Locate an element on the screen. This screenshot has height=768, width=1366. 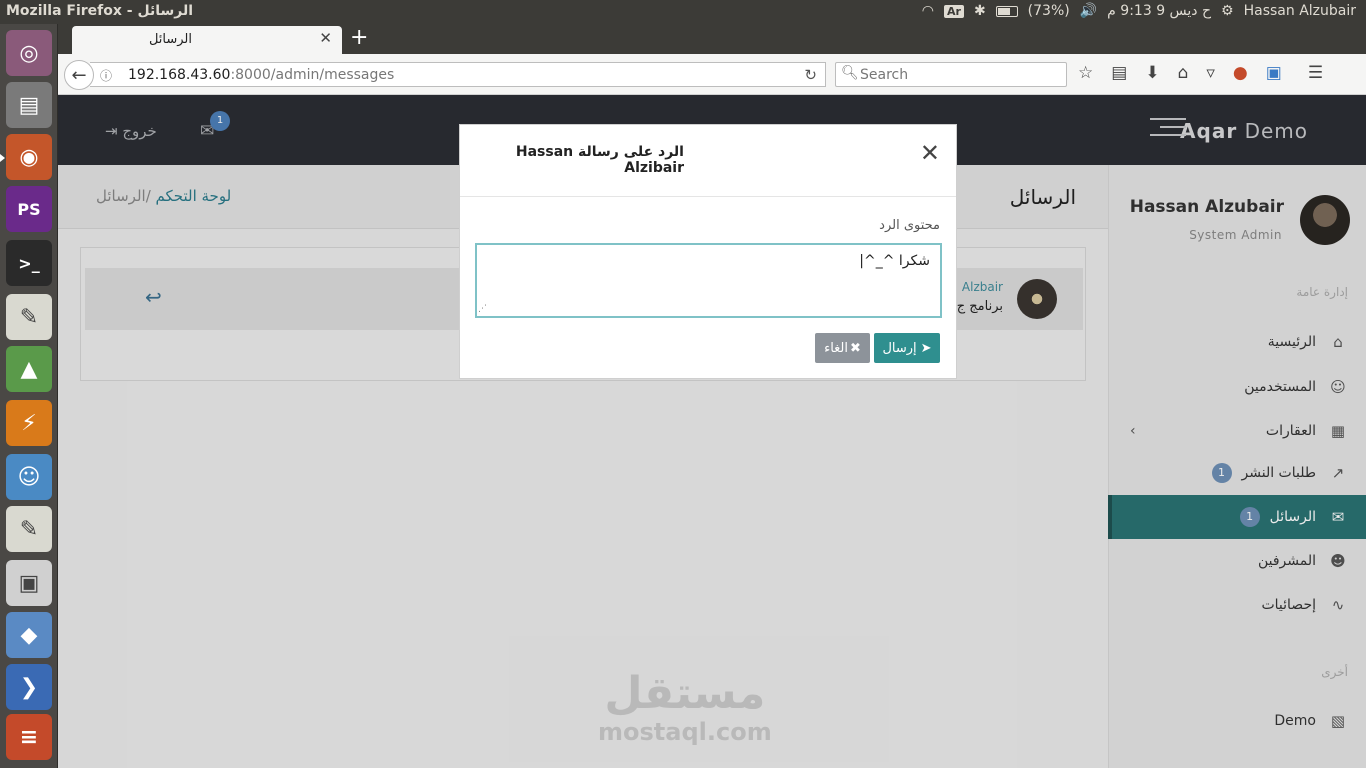
new-tab-icon: + is located at coordinates (359, 37).